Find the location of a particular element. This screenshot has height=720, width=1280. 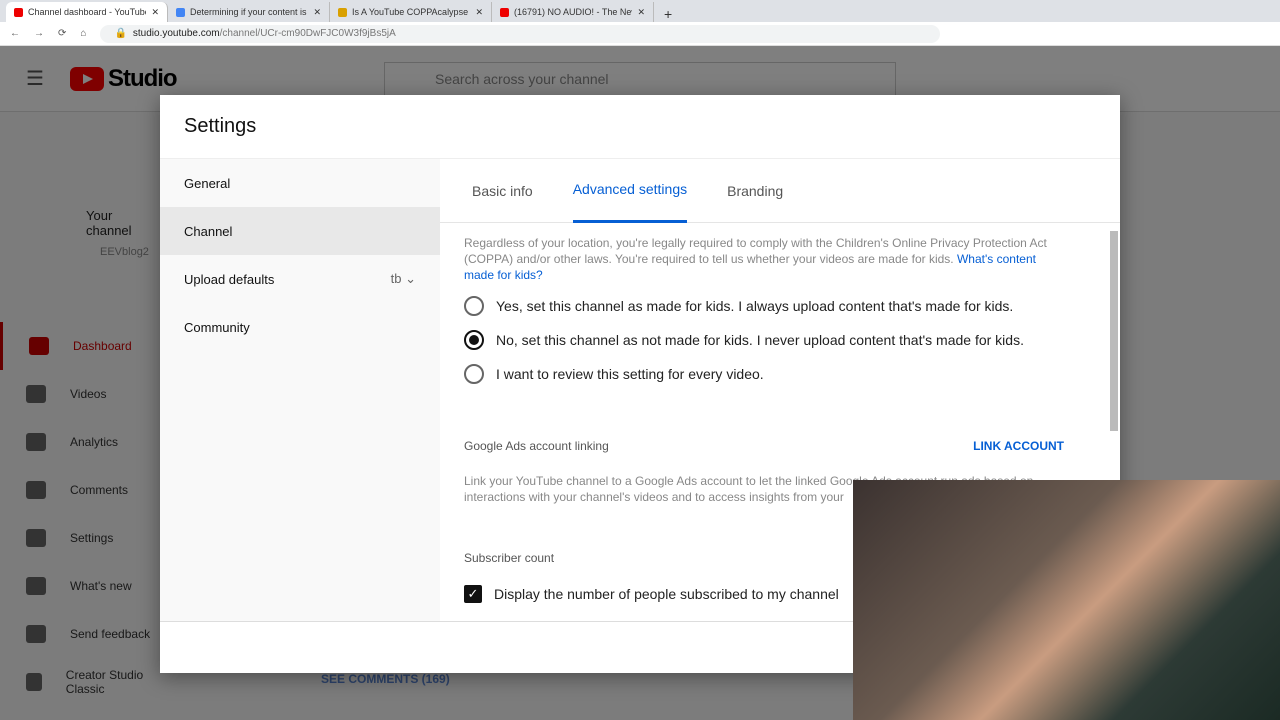

new-tab-button: + is located at coordinates (668, 14).